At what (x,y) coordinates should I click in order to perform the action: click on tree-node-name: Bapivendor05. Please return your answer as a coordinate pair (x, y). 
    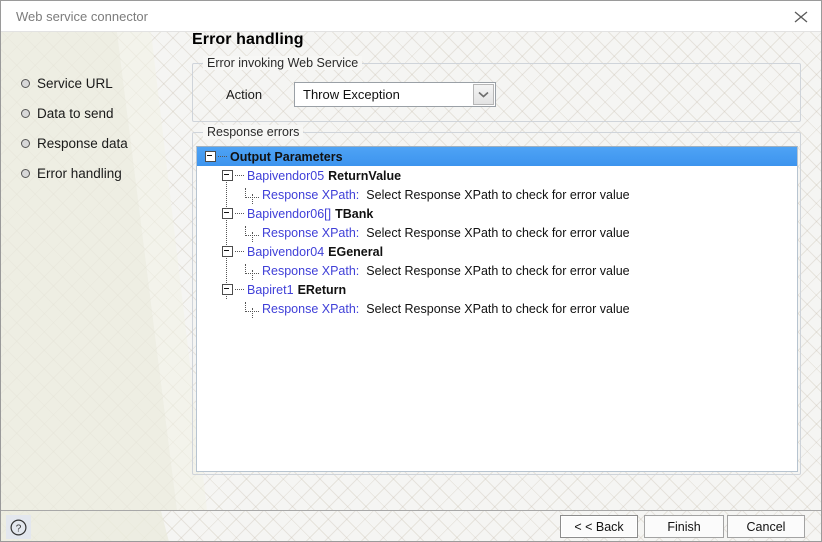
    Looking at the image, I should click on (286, 175).